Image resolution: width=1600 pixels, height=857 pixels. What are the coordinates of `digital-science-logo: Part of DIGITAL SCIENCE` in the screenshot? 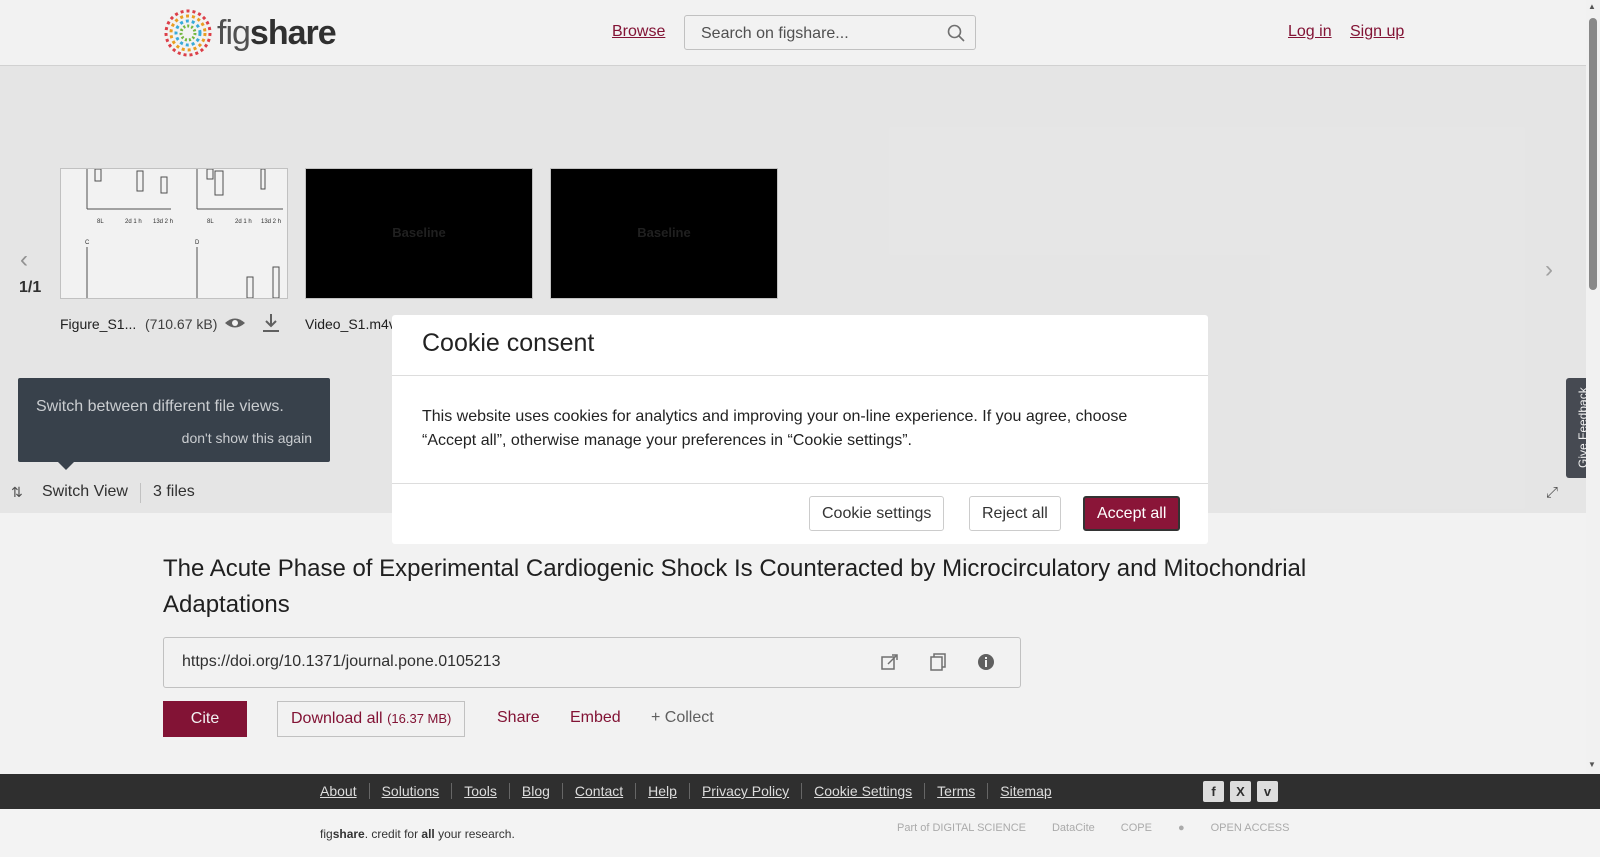 It's located at (961, 828).